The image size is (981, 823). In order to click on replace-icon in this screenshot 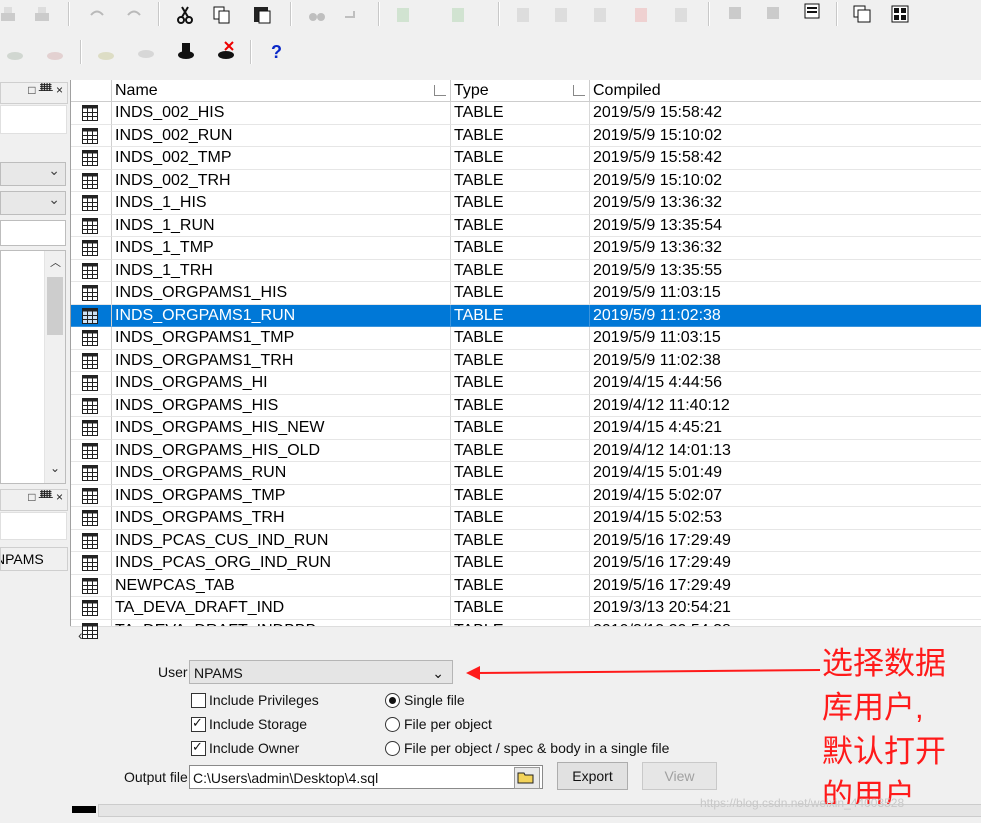, I will do `click(352, 15)`.